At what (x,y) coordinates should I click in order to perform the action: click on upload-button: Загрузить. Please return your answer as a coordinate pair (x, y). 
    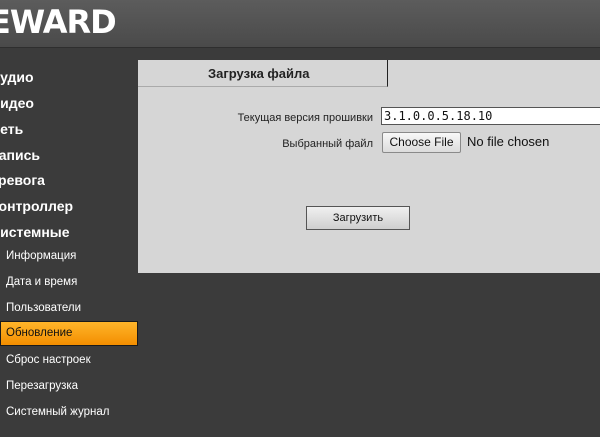
    Looking at the image, I should click on (358, 218).